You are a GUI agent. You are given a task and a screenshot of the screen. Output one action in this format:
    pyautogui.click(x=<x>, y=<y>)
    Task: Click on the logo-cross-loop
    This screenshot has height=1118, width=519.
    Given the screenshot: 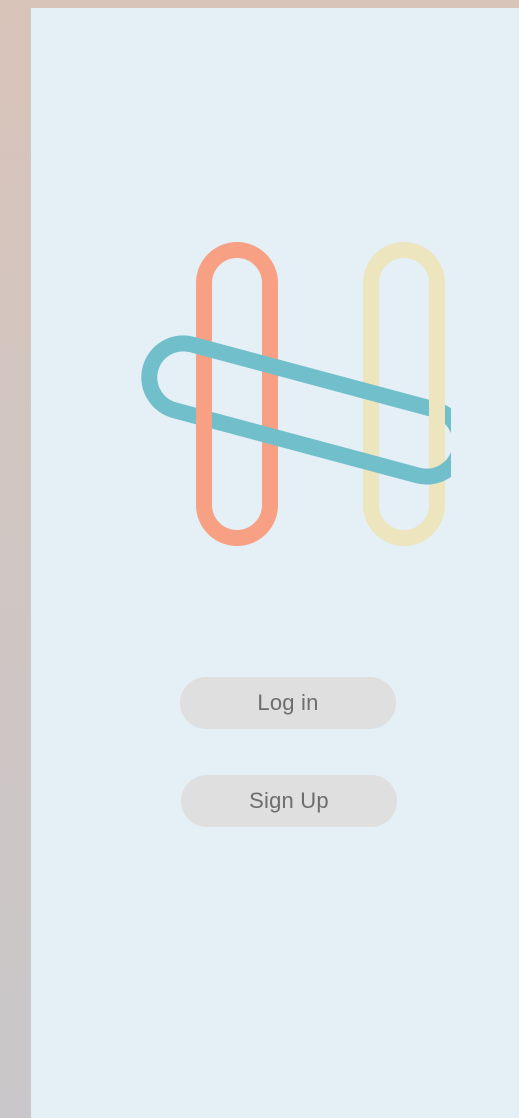 What is the action you would take?
    pyautogui.click(x=296, y=410)
    